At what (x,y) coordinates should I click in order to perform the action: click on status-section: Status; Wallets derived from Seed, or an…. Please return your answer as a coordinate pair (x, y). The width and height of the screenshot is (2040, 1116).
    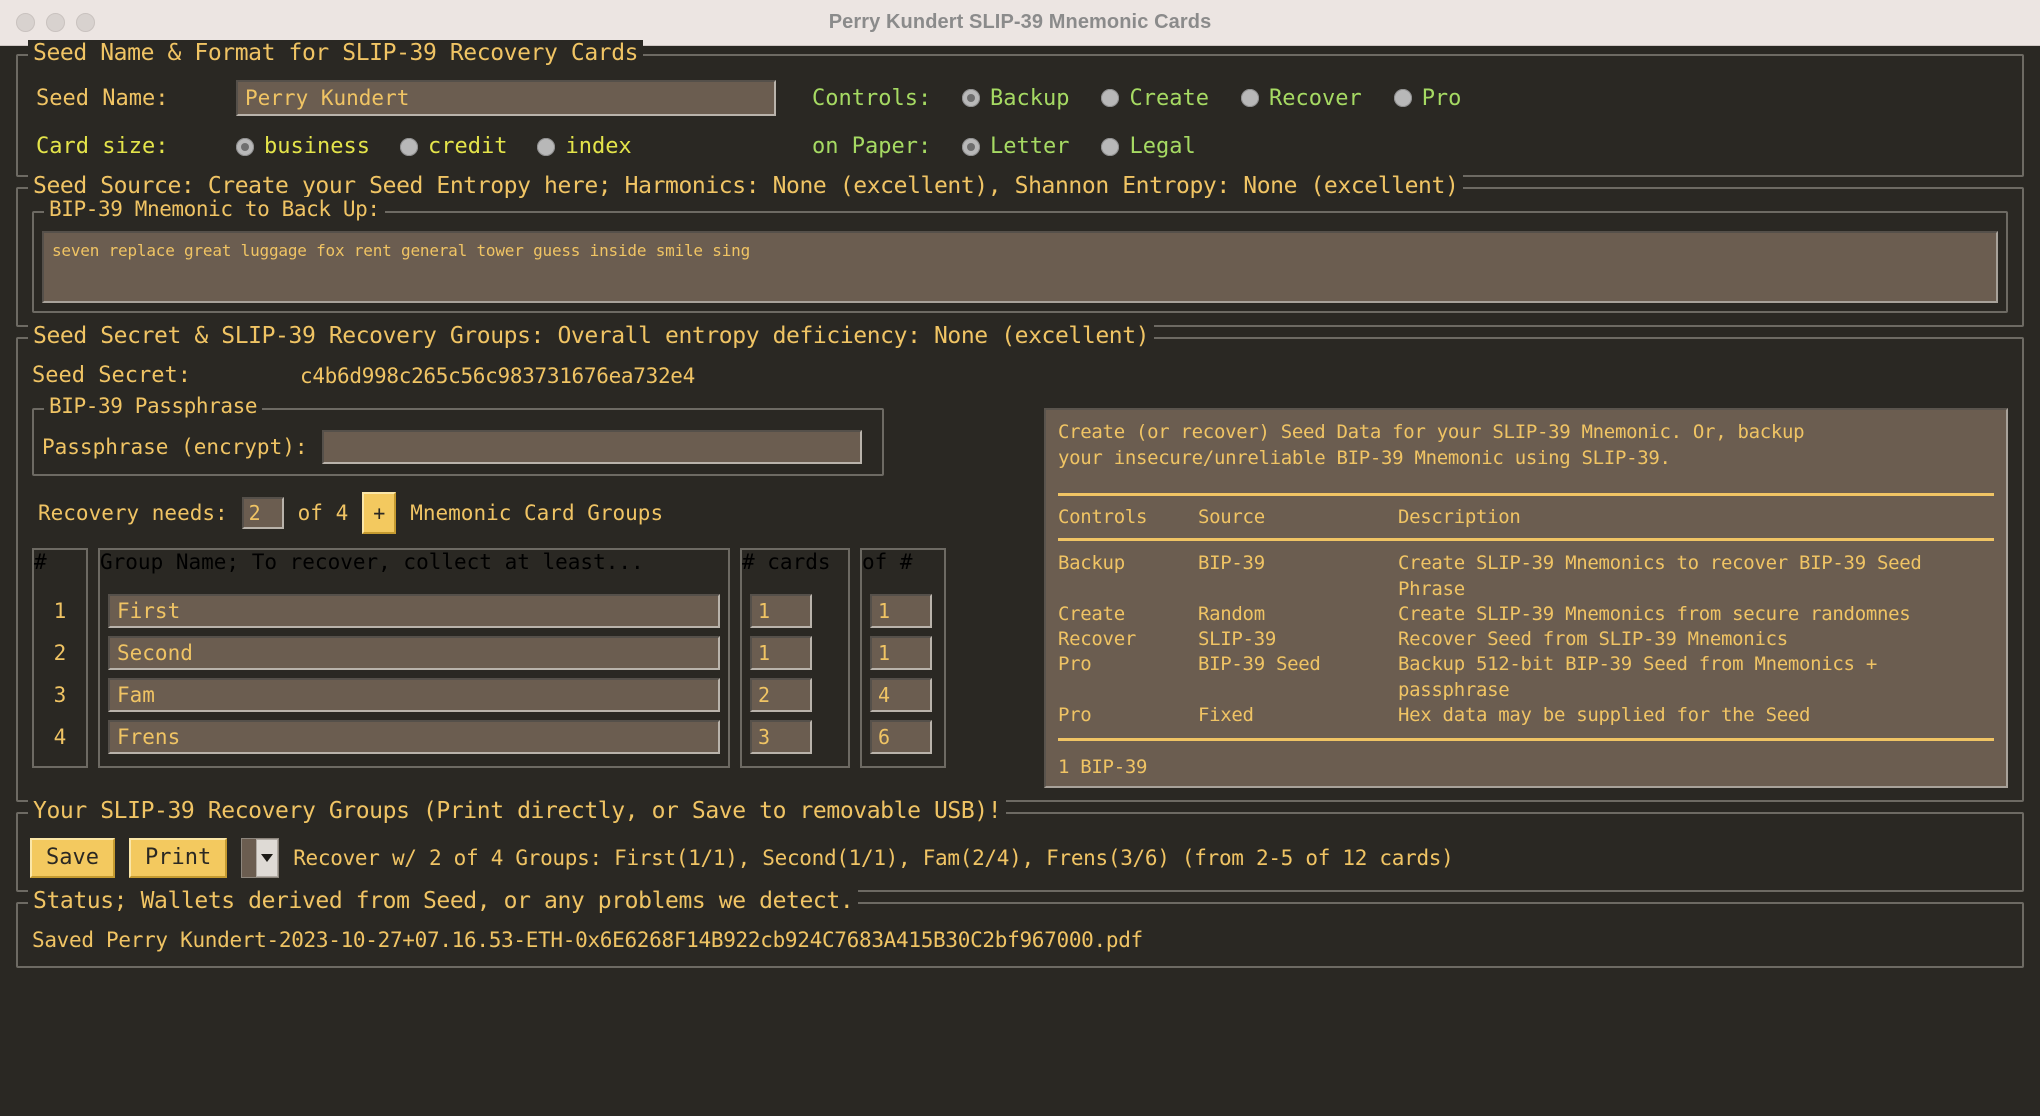
    Looking at the image, I should click on (1020, 928).